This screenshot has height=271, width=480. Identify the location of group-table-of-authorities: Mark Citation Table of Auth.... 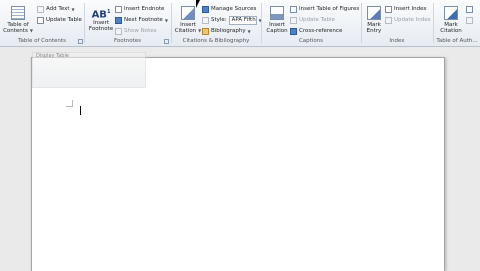
(457, 23).